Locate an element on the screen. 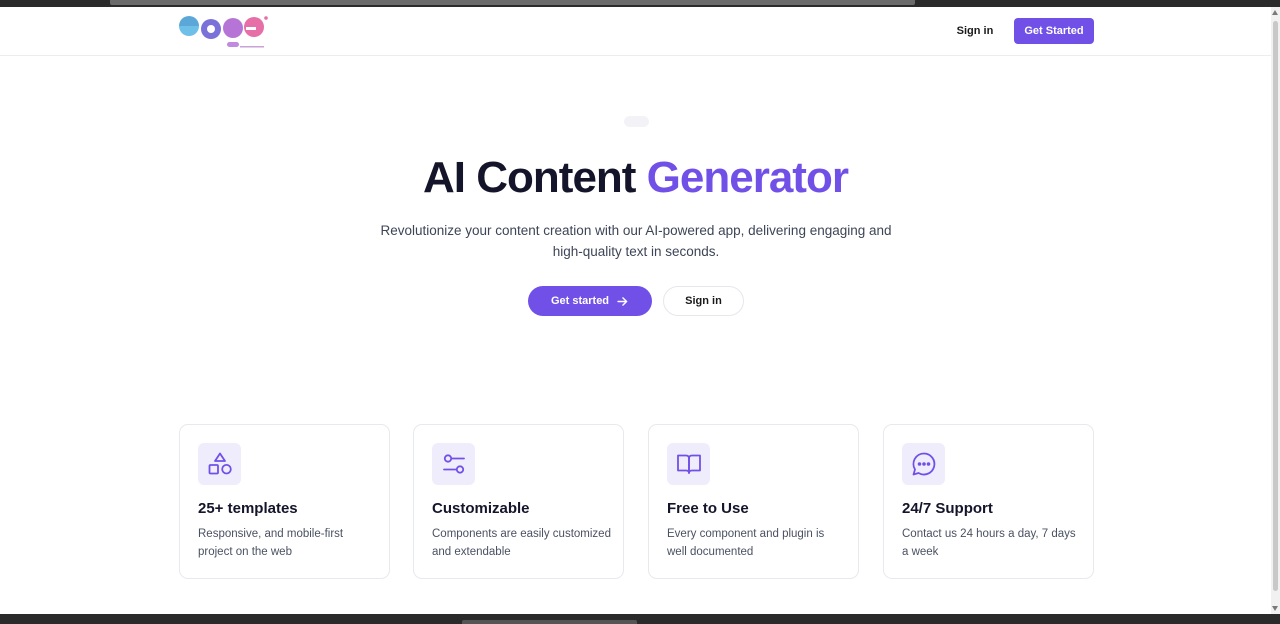  browser-tab-strip is located at coordinates (512, 2).